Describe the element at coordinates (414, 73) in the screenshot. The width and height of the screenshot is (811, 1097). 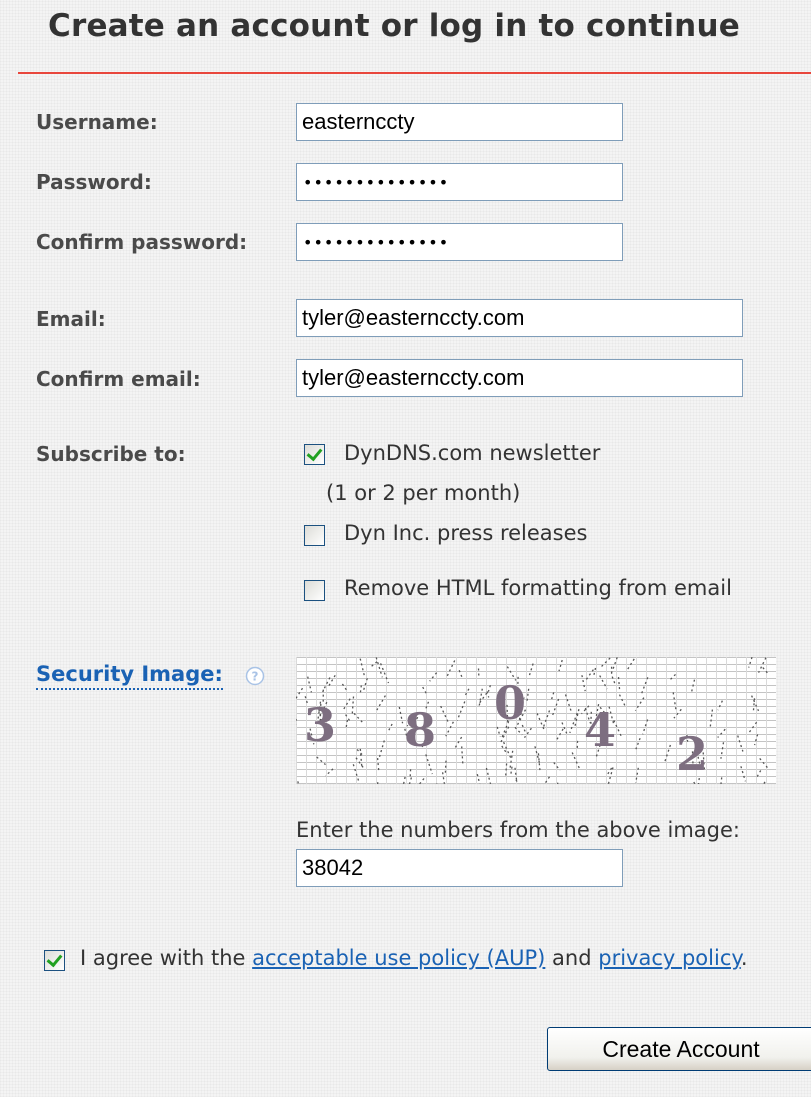
I see `title-divider` at that location.